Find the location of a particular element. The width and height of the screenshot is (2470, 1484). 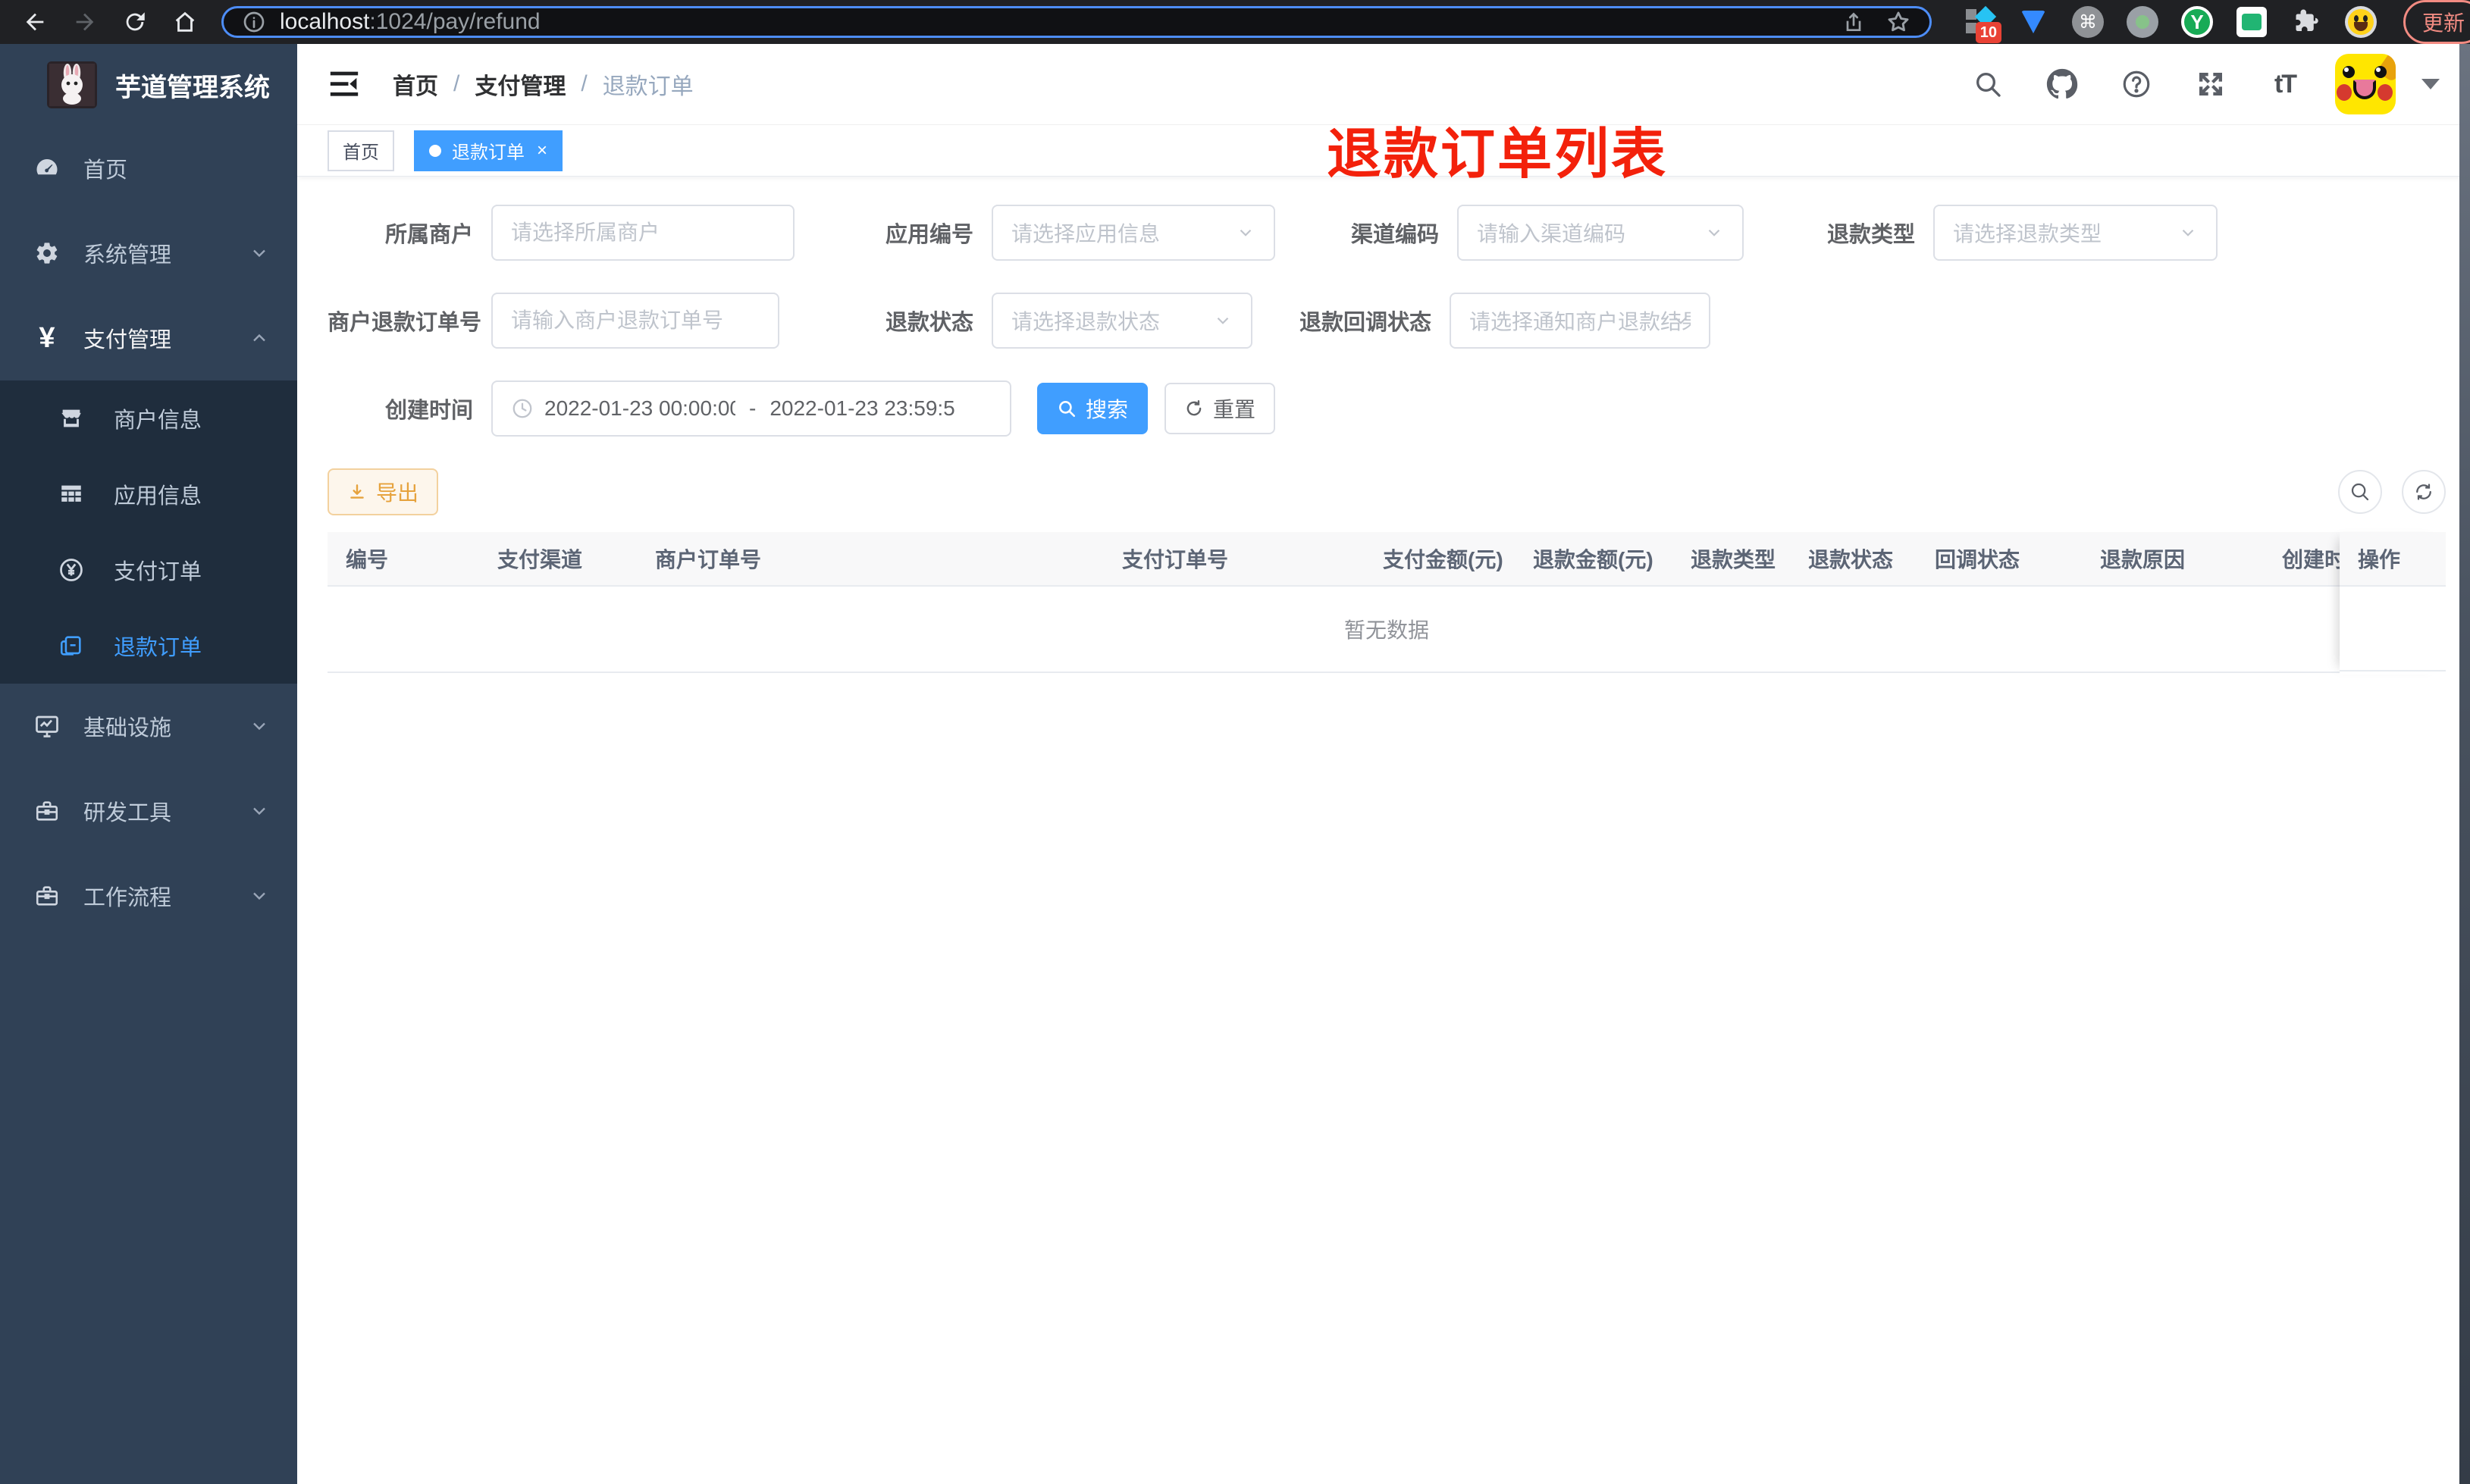

notify-status-select: 请选择通知商户退款结果的 is located at coordinates (1580, 321).